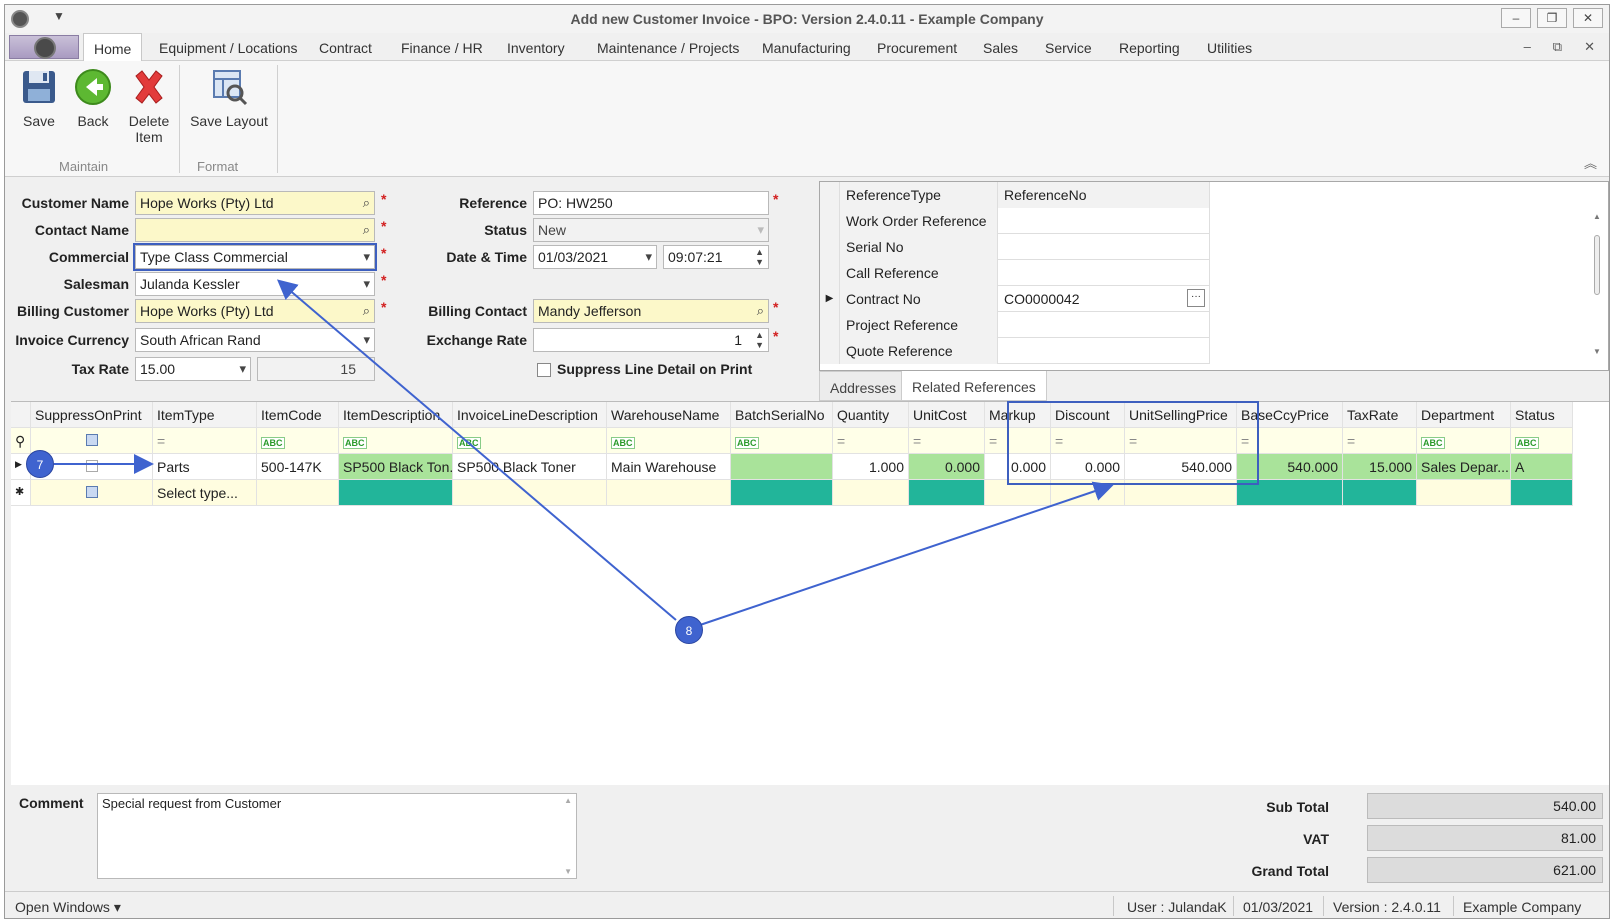  Describe the element at coordinates (40, 464) in the screenshot. I see `annotation-badge-7: 7` at that location.